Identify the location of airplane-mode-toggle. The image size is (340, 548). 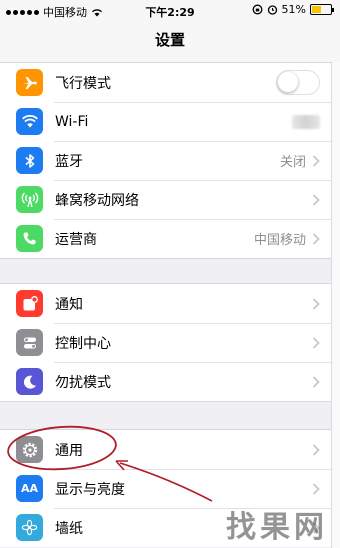
(298, 82).